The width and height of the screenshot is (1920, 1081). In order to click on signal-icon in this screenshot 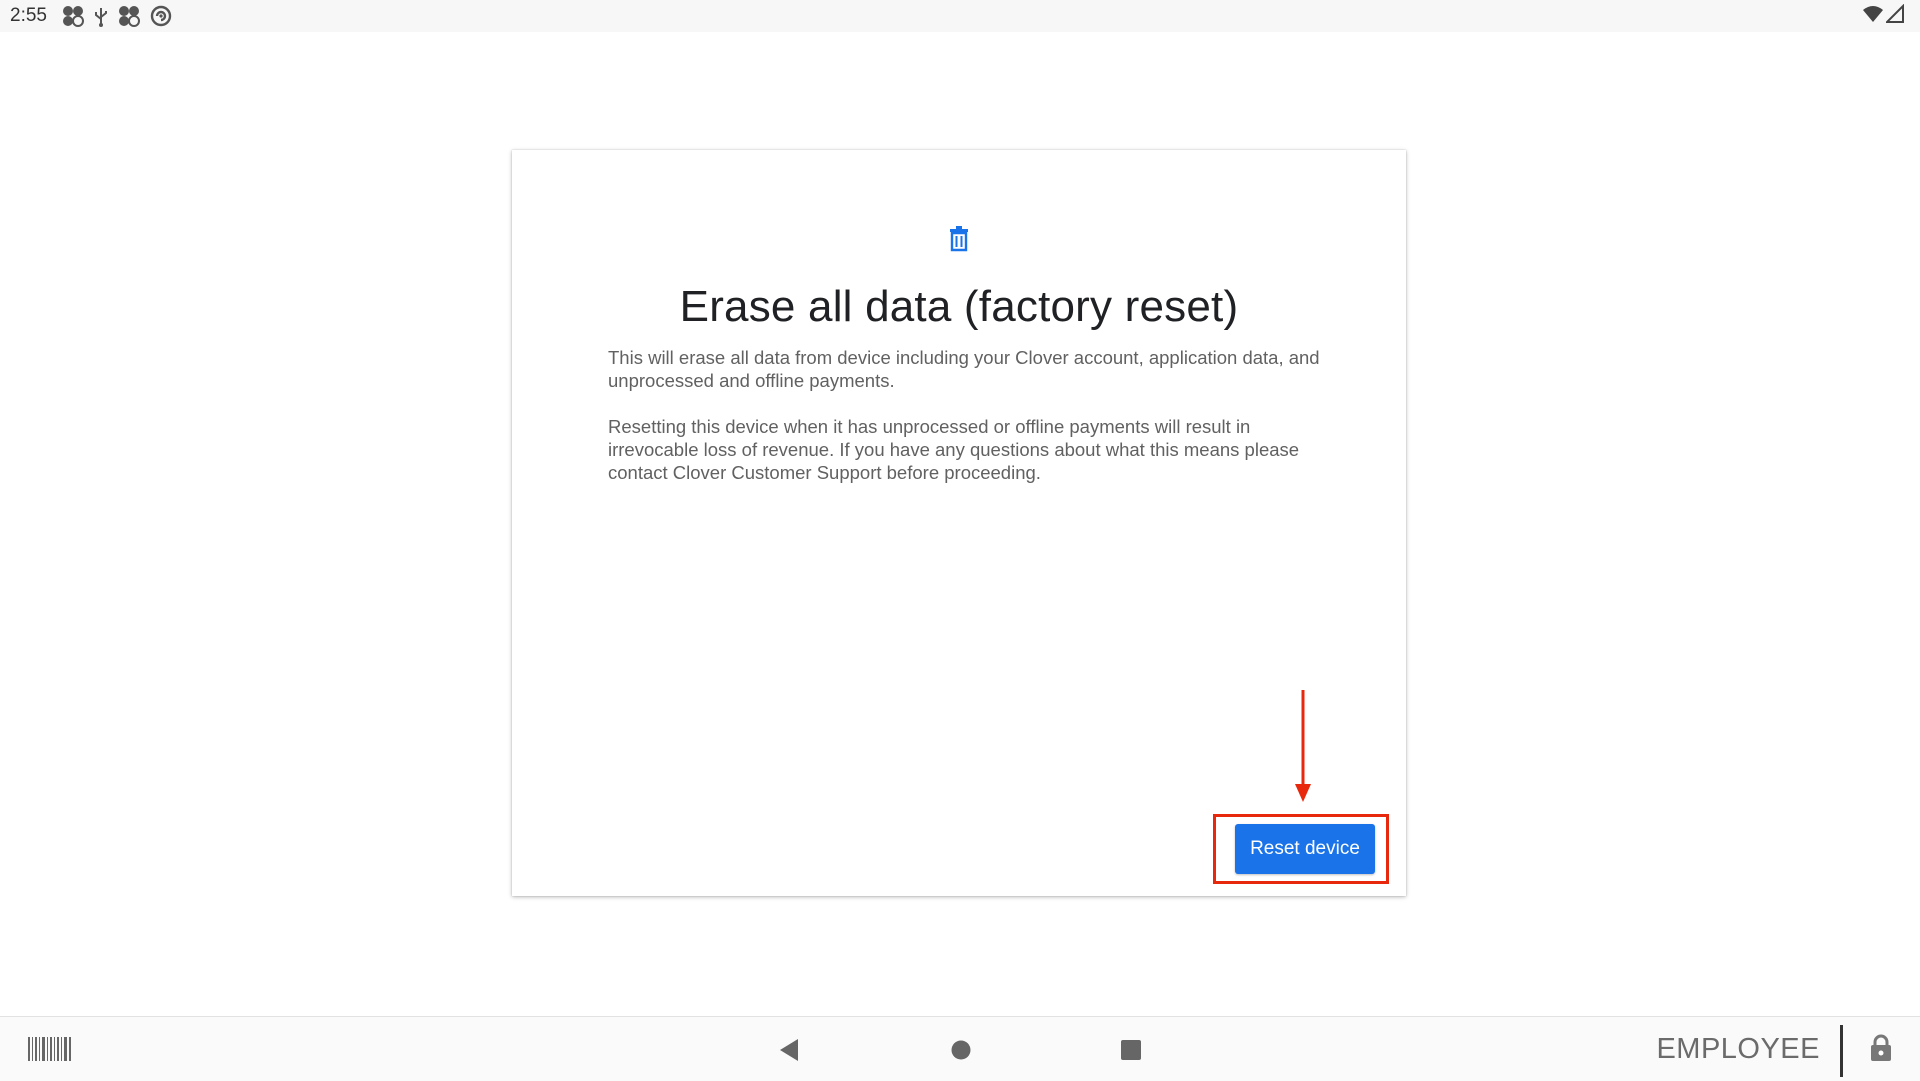, I will do `click(1894, 16)`.